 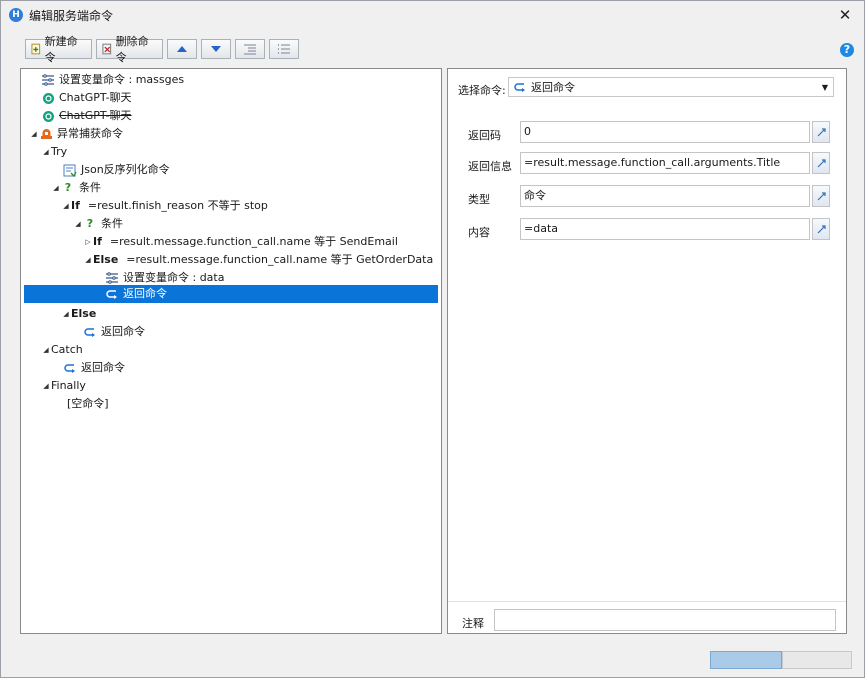 I want to click on tree-item-label: [空命令], so click(x=88, y=403).